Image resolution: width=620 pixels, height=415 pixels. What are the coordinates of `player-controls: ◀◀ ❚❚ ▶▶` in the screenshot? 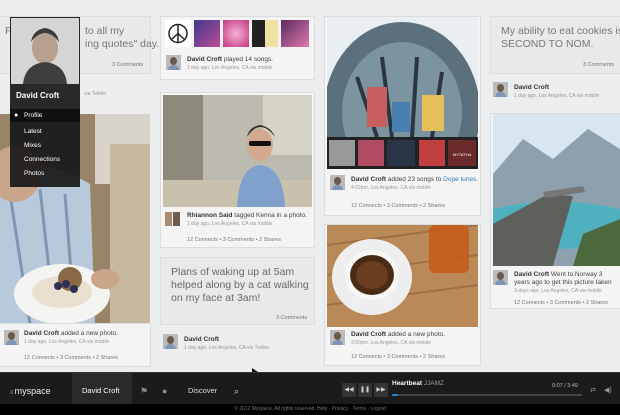 It's located at (365, 391).